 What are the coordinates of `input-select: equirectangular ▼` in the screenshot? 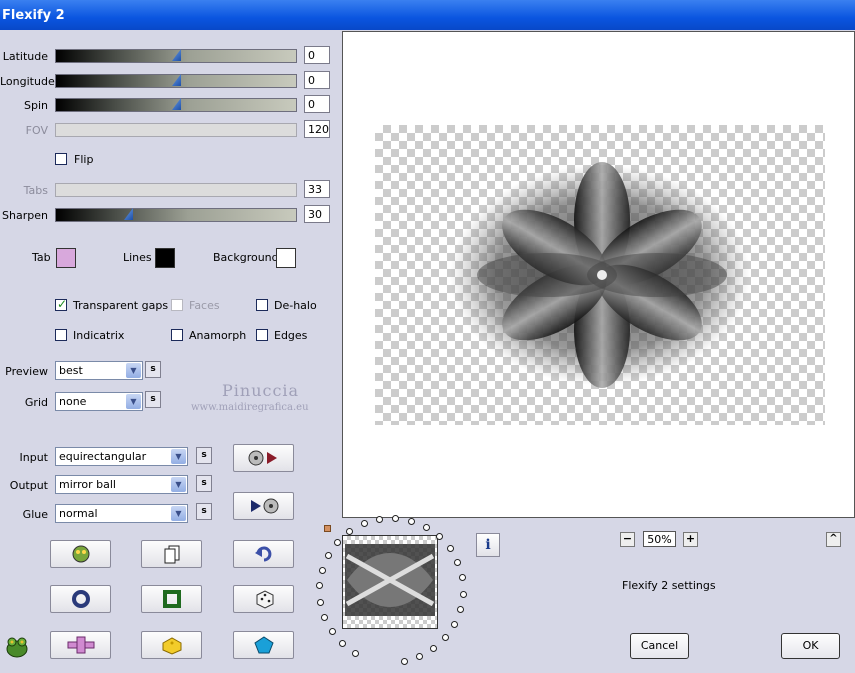 It's located at (121, 456).